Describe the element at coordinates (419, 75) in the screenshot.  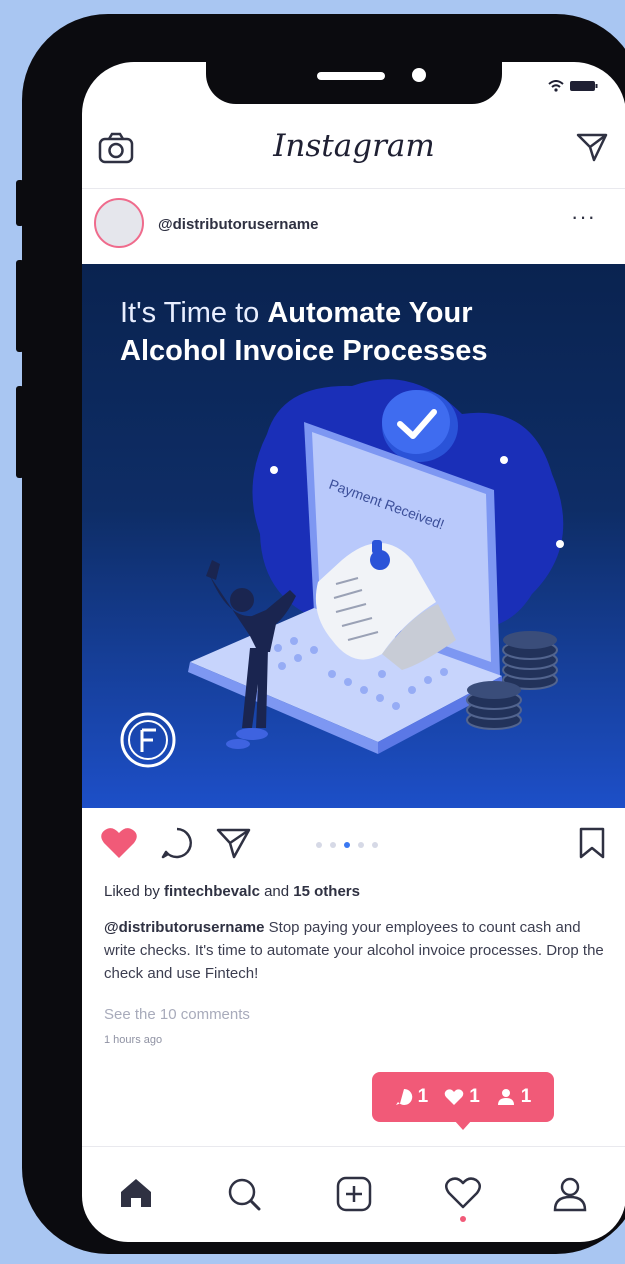
I see `front-camera` at that location.